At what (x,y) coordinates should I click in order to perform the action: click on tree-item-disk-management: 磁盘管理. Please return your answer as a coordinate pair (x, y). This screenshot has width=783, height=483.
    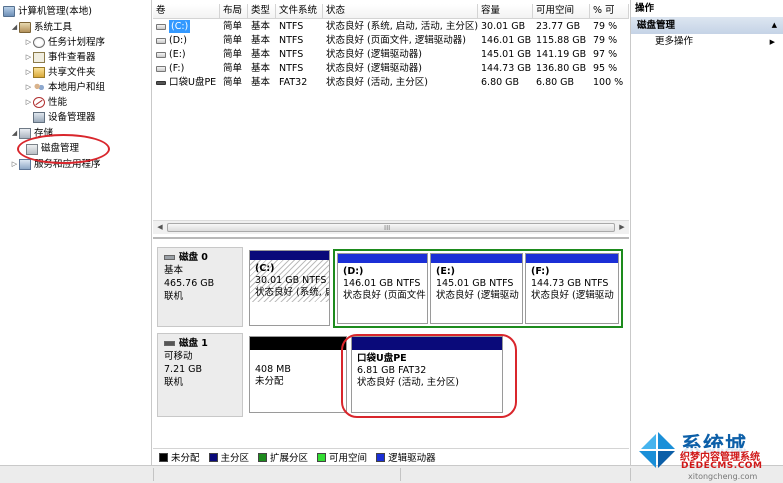
    Looking at the image, I should click on (52, 148).